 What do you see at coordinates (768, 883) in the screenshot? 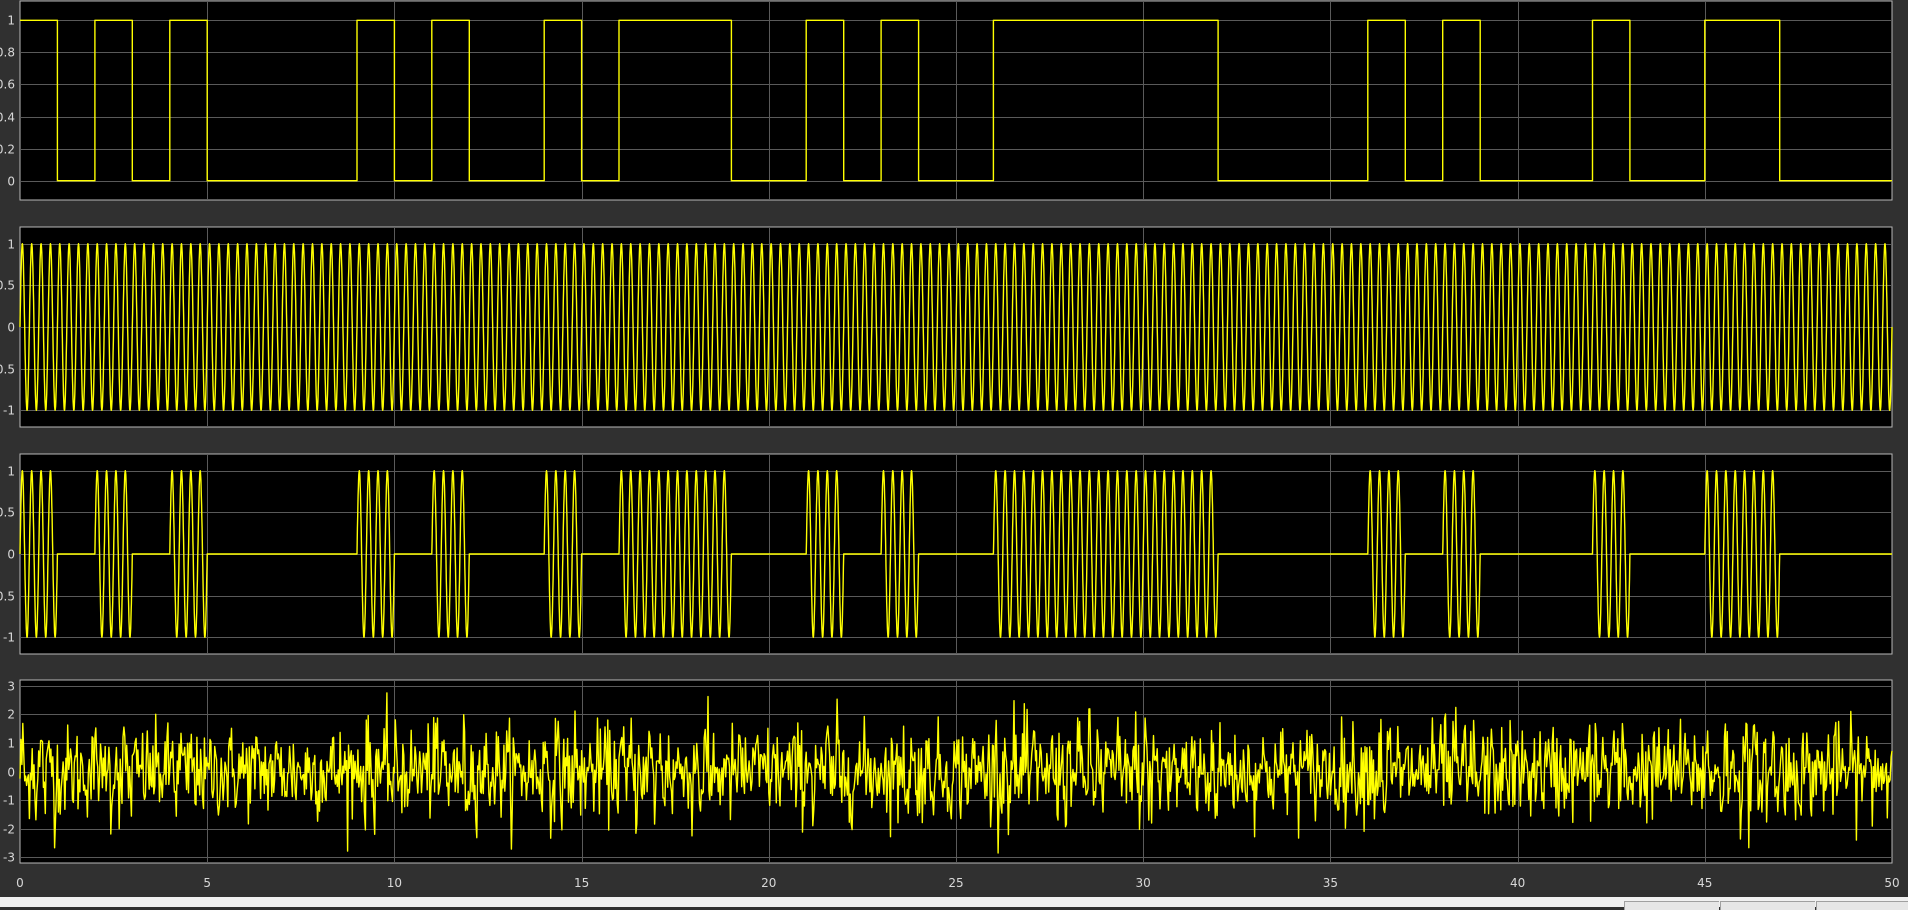
I see `x-tick-label: 20` at bounding box center [768, 883].